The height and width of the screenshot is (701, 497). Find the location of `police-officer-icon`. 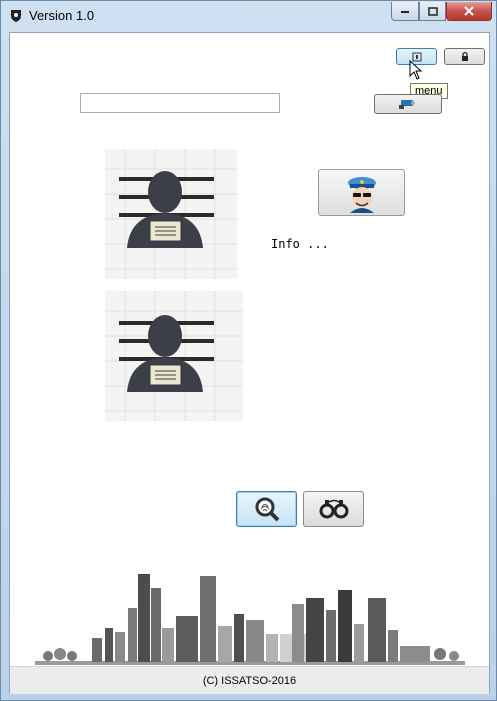

police-officer-icon is located at coordinates (361, 194).